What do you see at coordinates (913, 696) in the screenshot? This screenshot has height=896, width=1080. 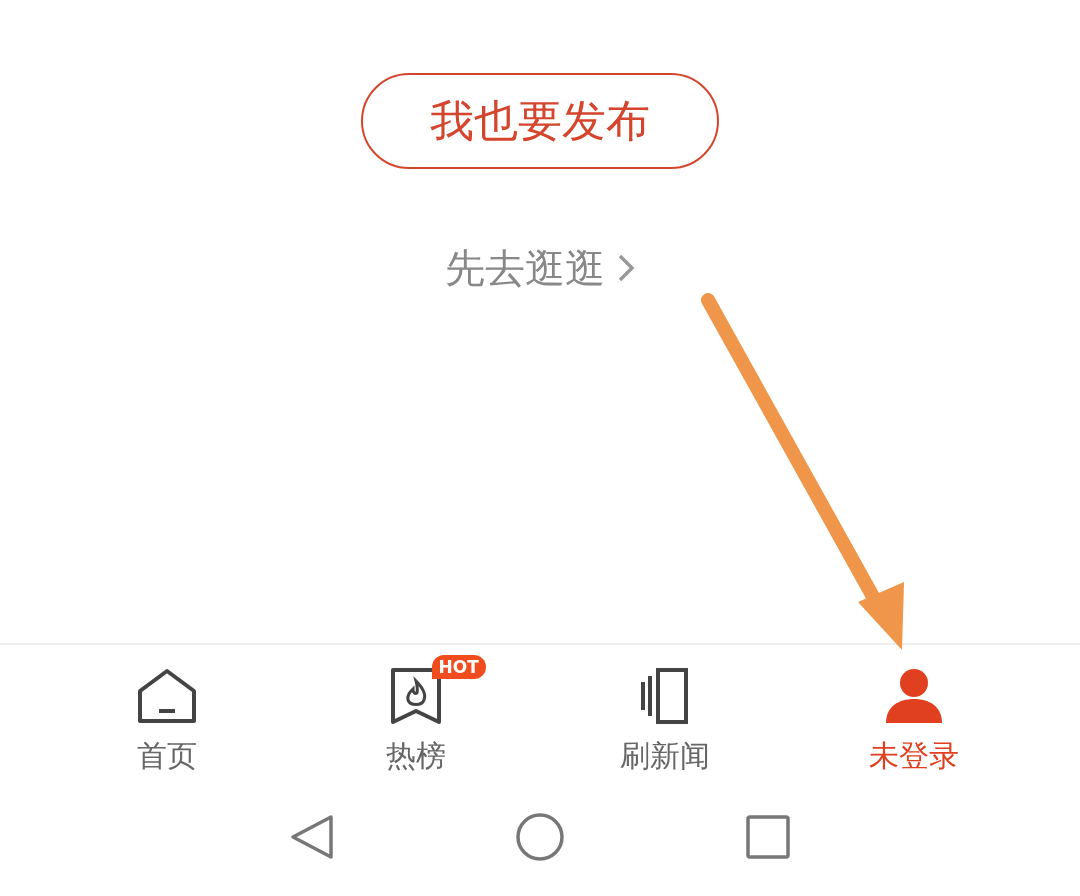 I see `person-icon` at bounding box center [913, 696].